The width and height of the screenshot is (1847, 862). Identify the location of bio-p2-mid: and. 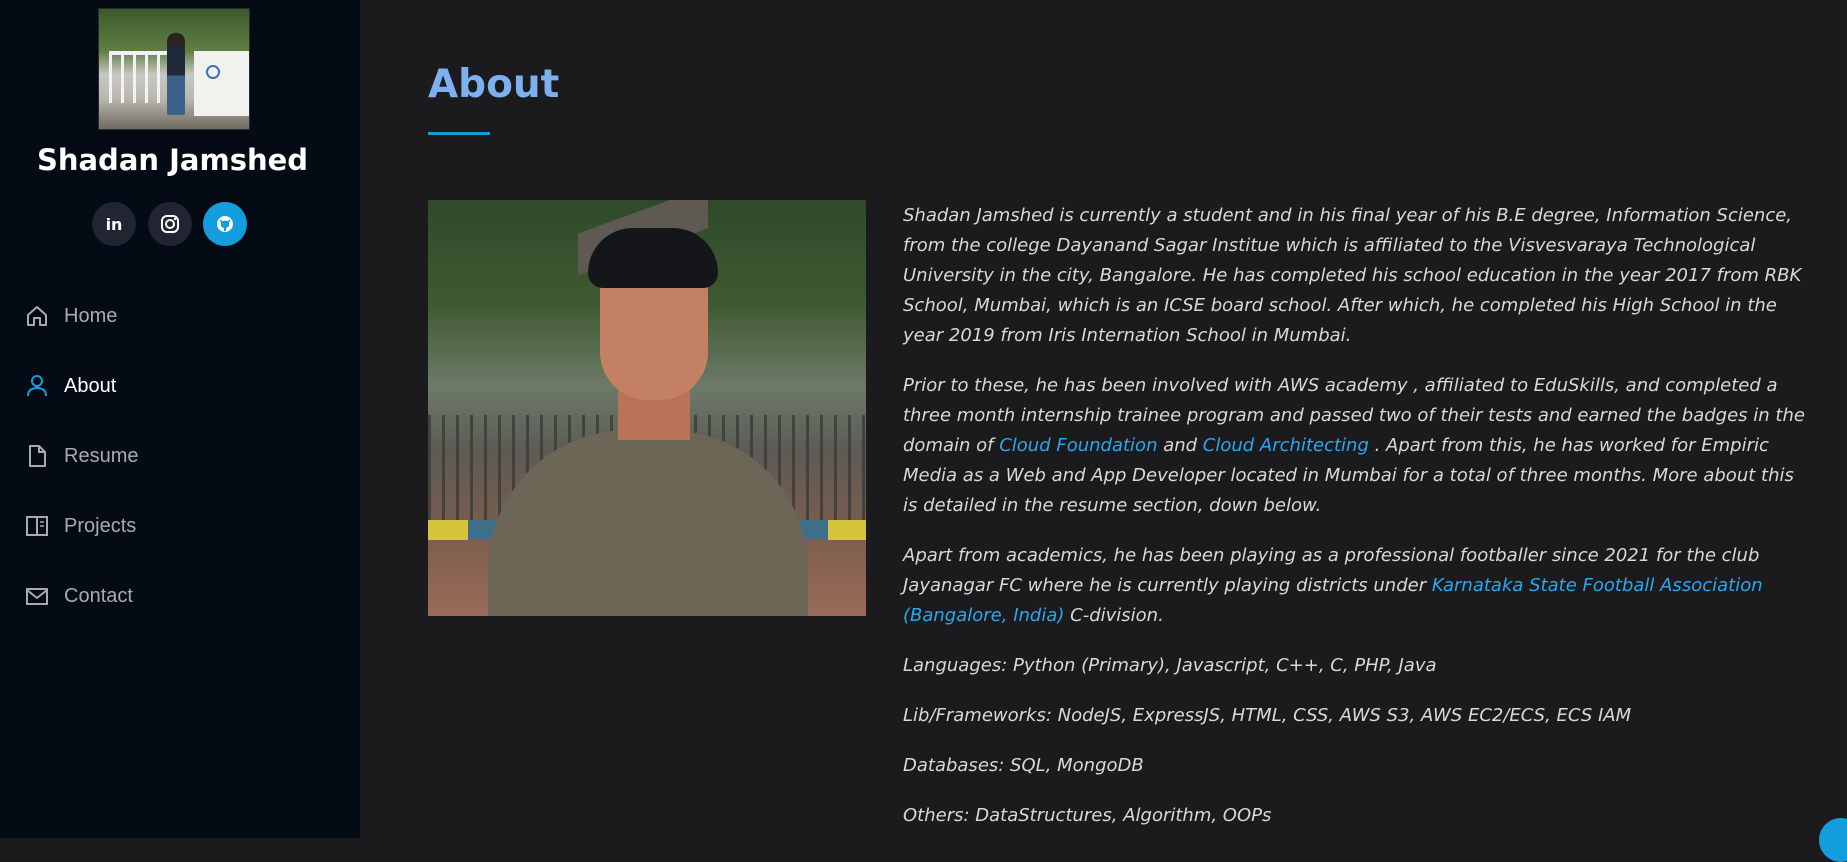
(1180, 445).